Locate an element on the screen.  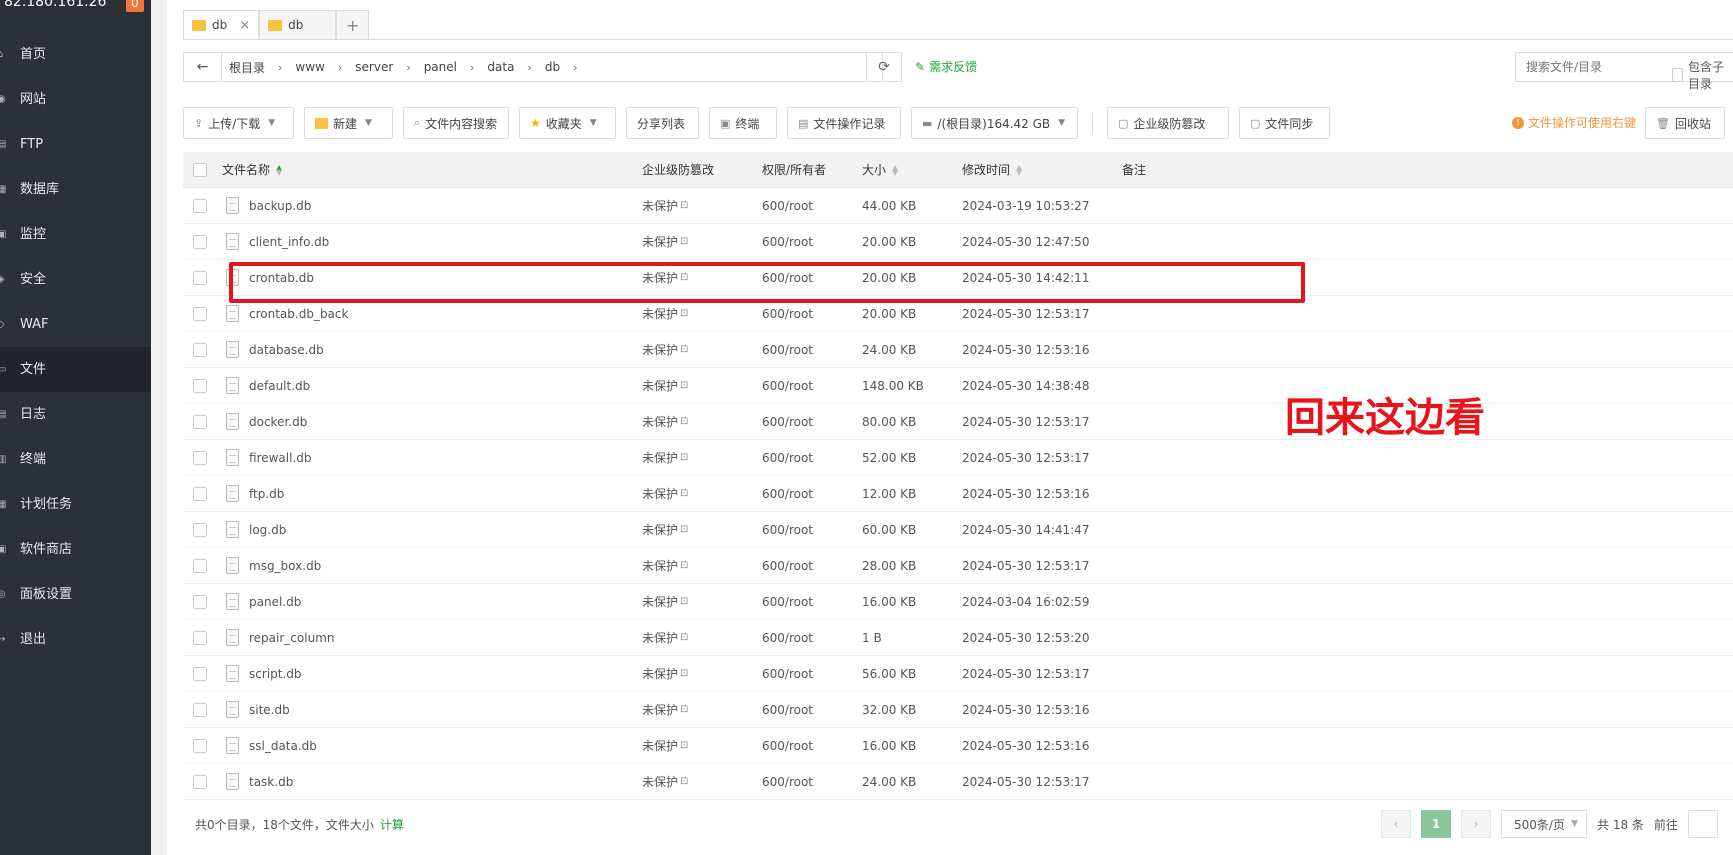
file-name-cell: docker.db is located at coordinates (266, 421).